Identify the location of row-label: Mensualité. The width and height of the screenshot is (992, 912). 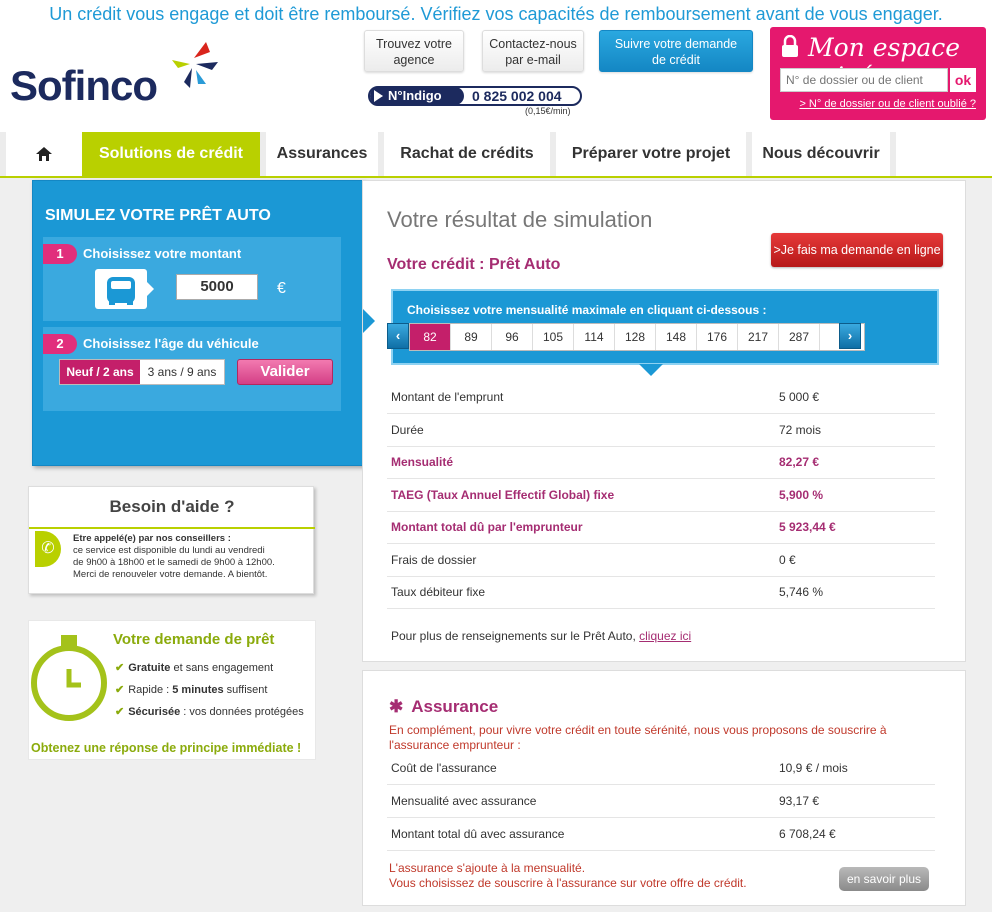
(422, 462).